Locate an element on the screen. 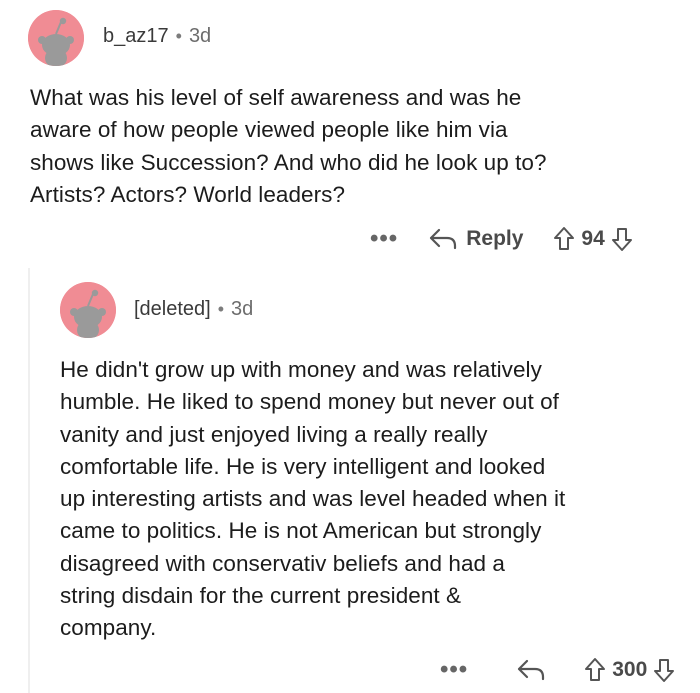 This screenshot has width=700, height=693. vote-controls: 94 is located at coordinates (592, 239).